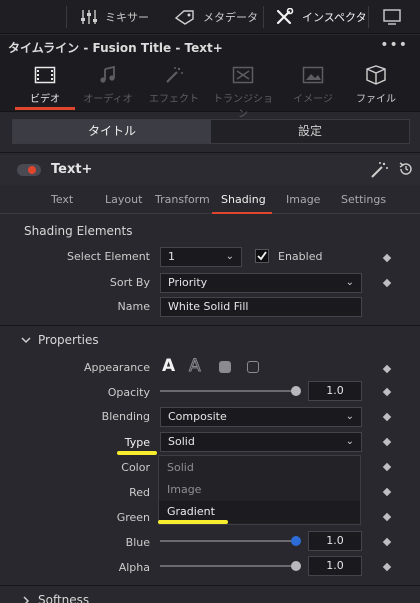  What do you see at coordinates (197, 416) in the screenshot?
I see `blending-value: Composite` at bounding box center [197, 416].